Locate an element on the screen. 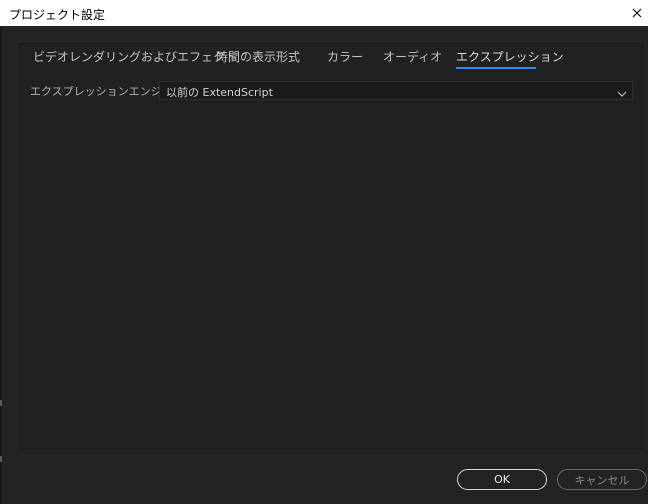 Image resolution: width=648 pixels, height=504 pixels. left-edge is located at coordinates (1, 265).